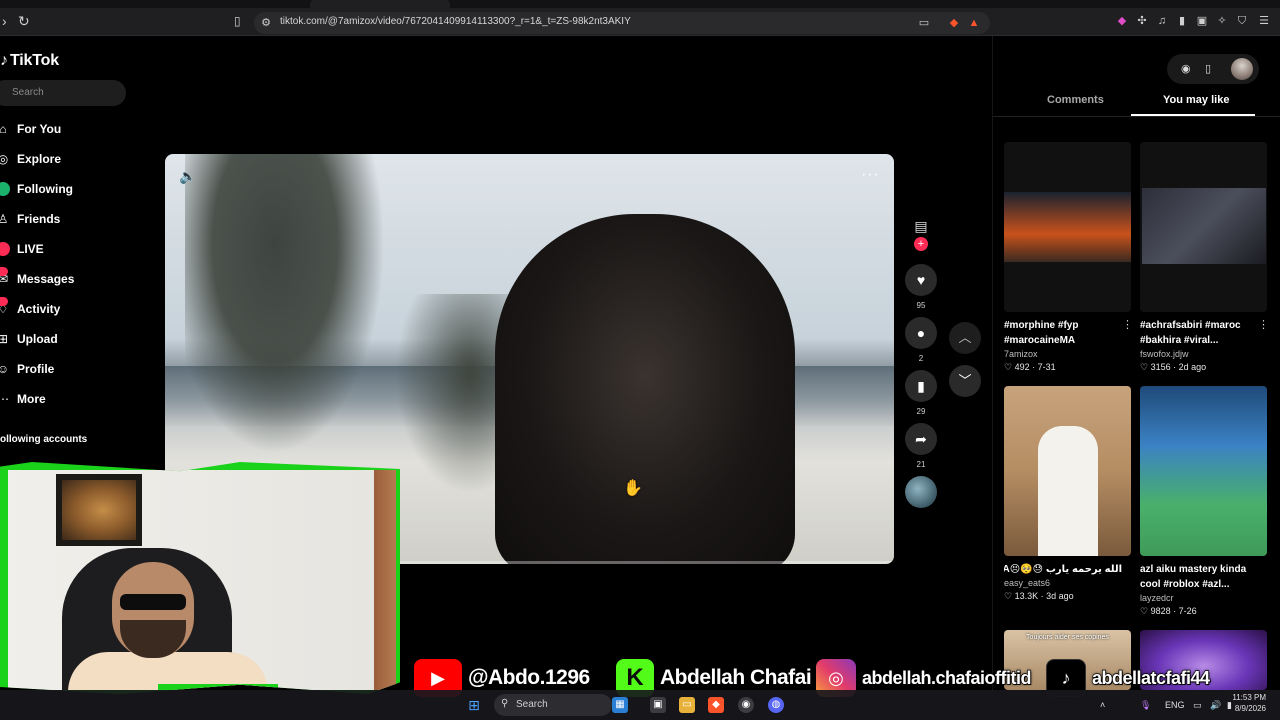 The image size is (1280, 720). What do you see at coordinates (1203, 598) in the screenshot?
I see `card-author: layzedcr` at bounding box center [1203, 598].